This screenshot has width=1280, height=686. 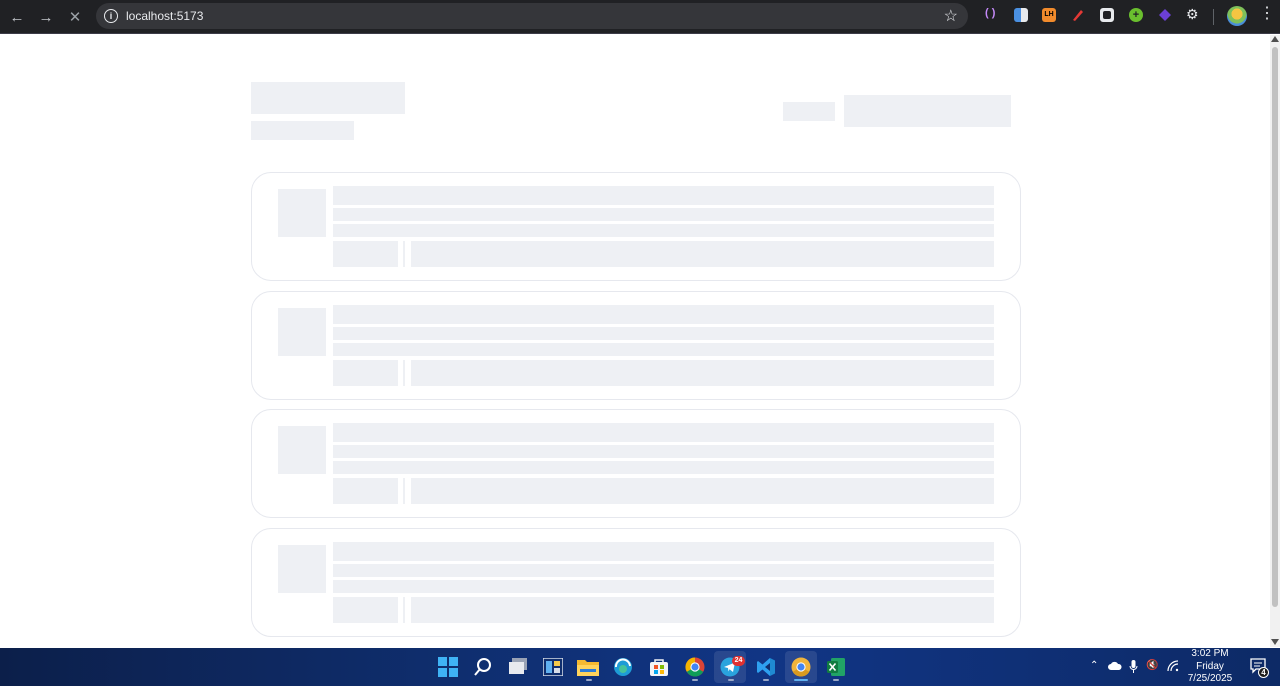 What do you see at coordinates (588, 667) in the screenshot?
I see `file-explorer-icon` at bounding box center [588, 667].